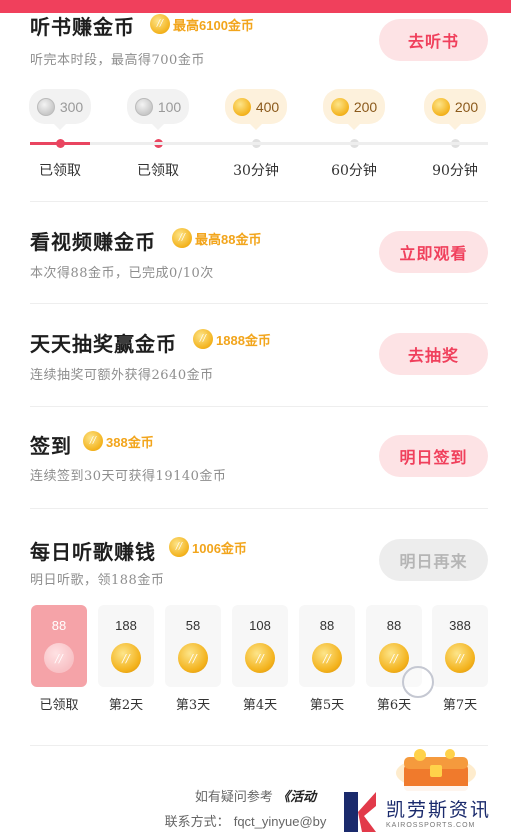 The height and width of the screenshot is (837, 511). I want to click on lottery-button: 去抽奖, so click(433, 354).